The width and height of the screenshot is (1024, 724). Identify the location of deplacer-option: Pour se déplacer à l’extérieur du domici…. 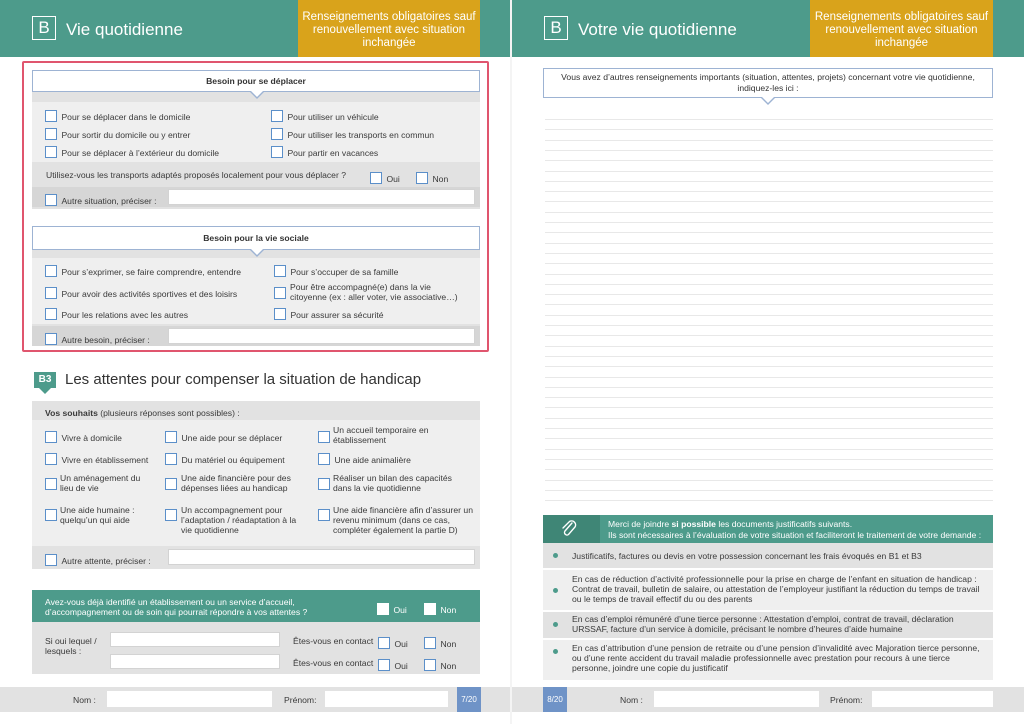
(132, 152).